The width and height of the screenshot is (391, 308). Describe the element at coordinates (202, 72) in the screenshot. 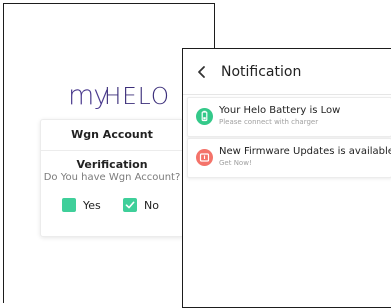

I see `back-arrow-icon` at that location.